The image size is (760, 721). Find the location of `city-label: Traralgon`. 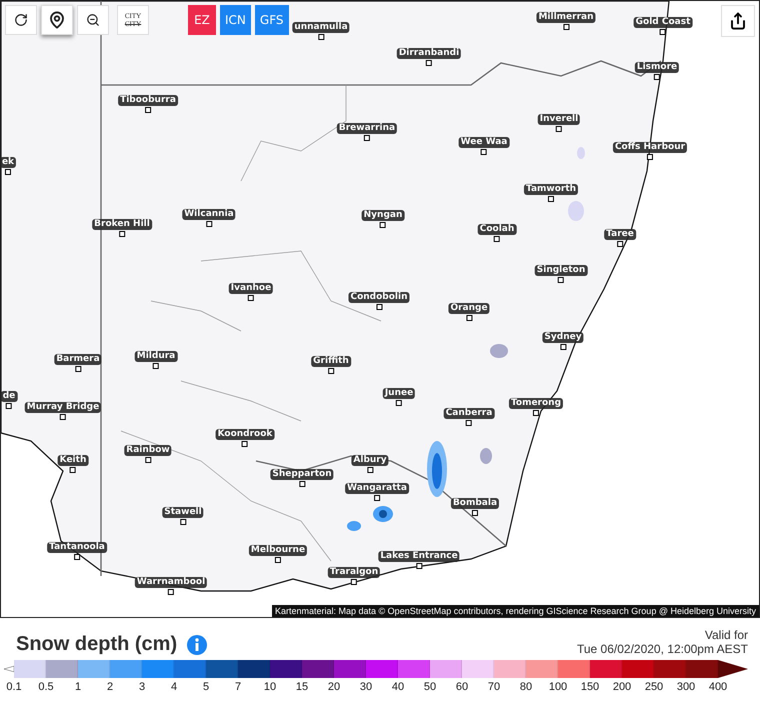

city-label: Traralgon is located at coordinates (354, 572).